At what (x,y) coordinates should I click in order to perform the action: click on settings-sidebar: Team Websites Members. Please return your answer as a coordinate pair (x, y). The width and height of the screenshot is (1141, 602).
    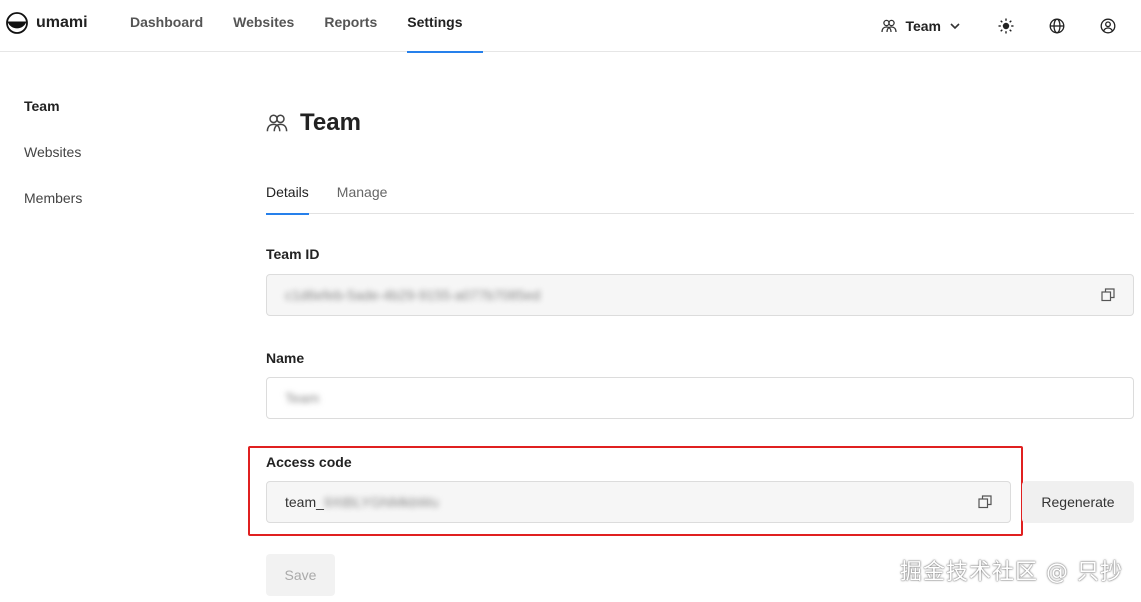
    Looking at the image, I should click on (114, 167).